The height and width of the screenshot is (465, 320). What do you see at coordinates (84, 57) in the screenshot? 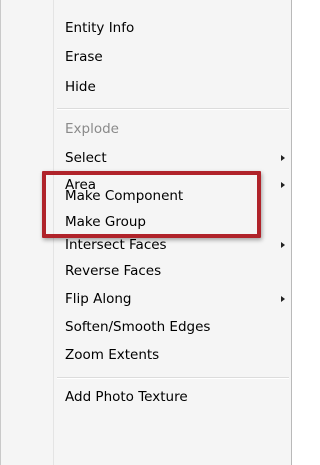
I see `menu-item-label: Erase` at bounding box center [84, 57].